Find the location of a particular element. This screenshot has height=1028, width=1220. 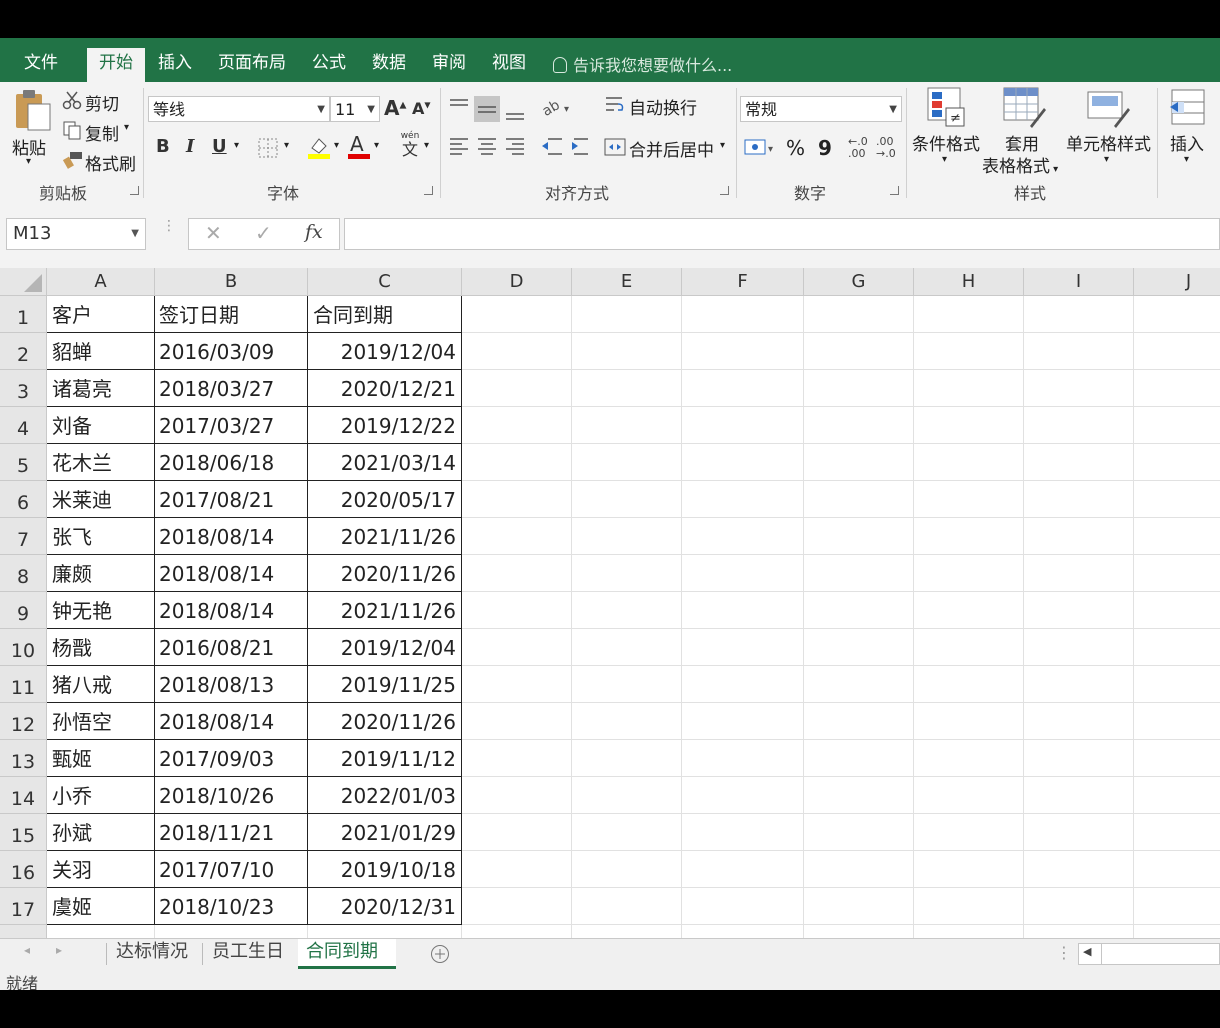

fill-color-dropdown-icon: ▾ is located at coordinates (336, 145).